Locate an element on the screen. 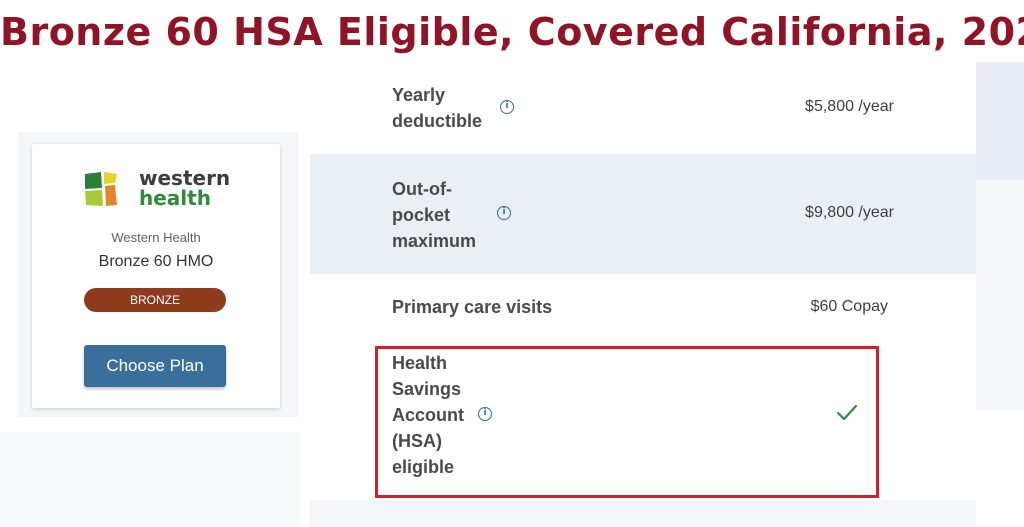  benefit-label: Yearly deductible is located at coordinates (437, 108).